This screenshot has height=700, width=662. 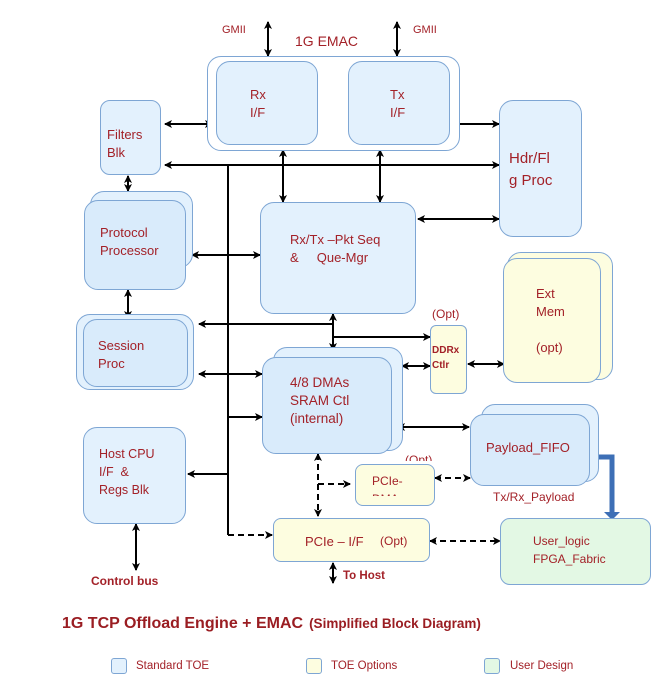 I want to click on protocol-label: Protocol Processor, so click(x=129, y=241).